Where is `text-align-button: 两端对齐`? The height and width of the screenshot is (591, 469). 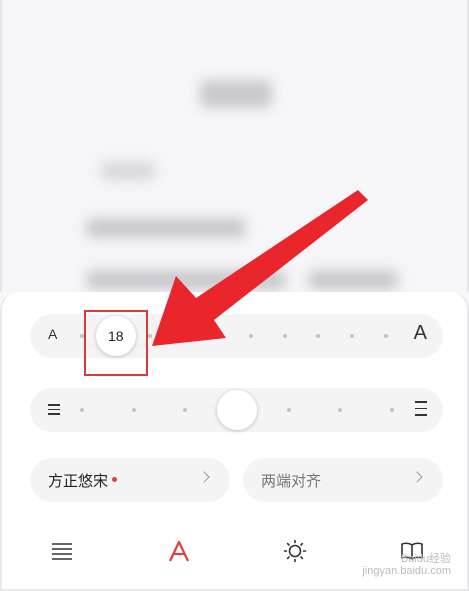 text-align-button: 两端对齐 is located at coordinates (343, 480).